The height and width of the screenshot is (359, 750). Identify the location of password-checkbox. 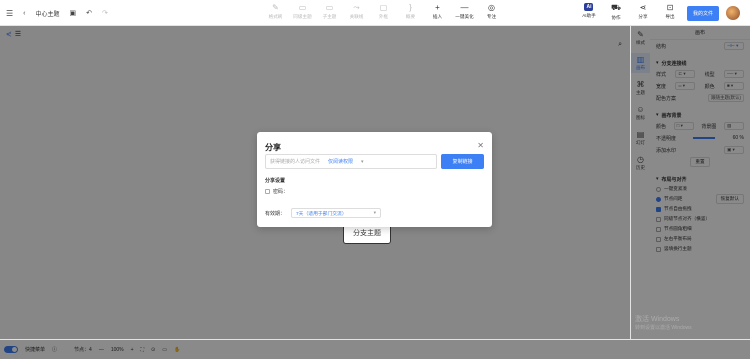
(267, 191).